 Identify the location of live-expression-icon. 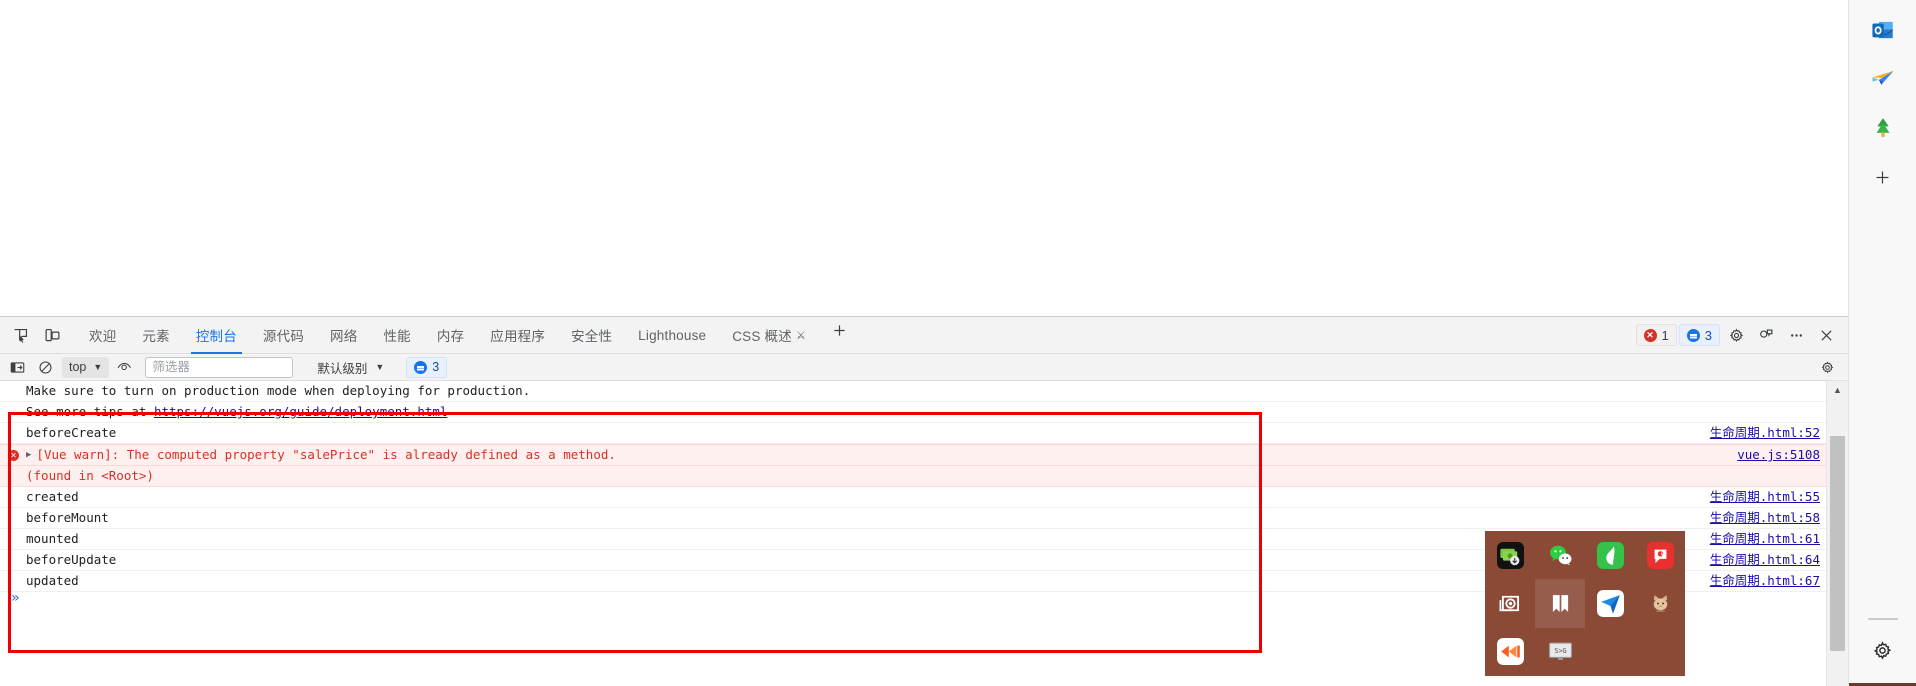
(124, 367).